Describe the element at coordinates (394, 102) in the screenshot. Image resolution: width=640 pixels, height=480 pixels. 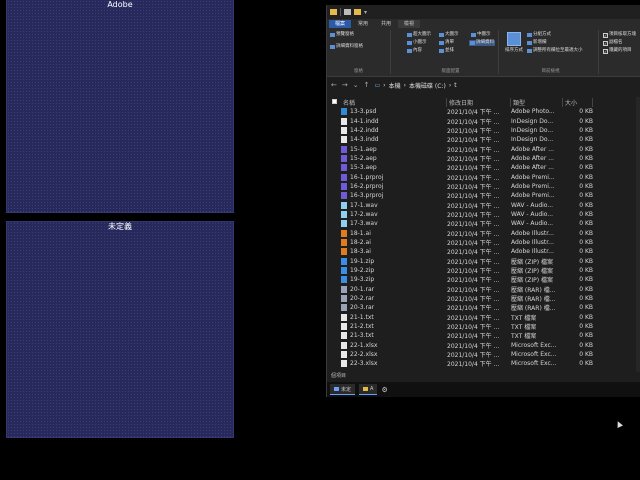
I see `column-name: 名稱` at that location.